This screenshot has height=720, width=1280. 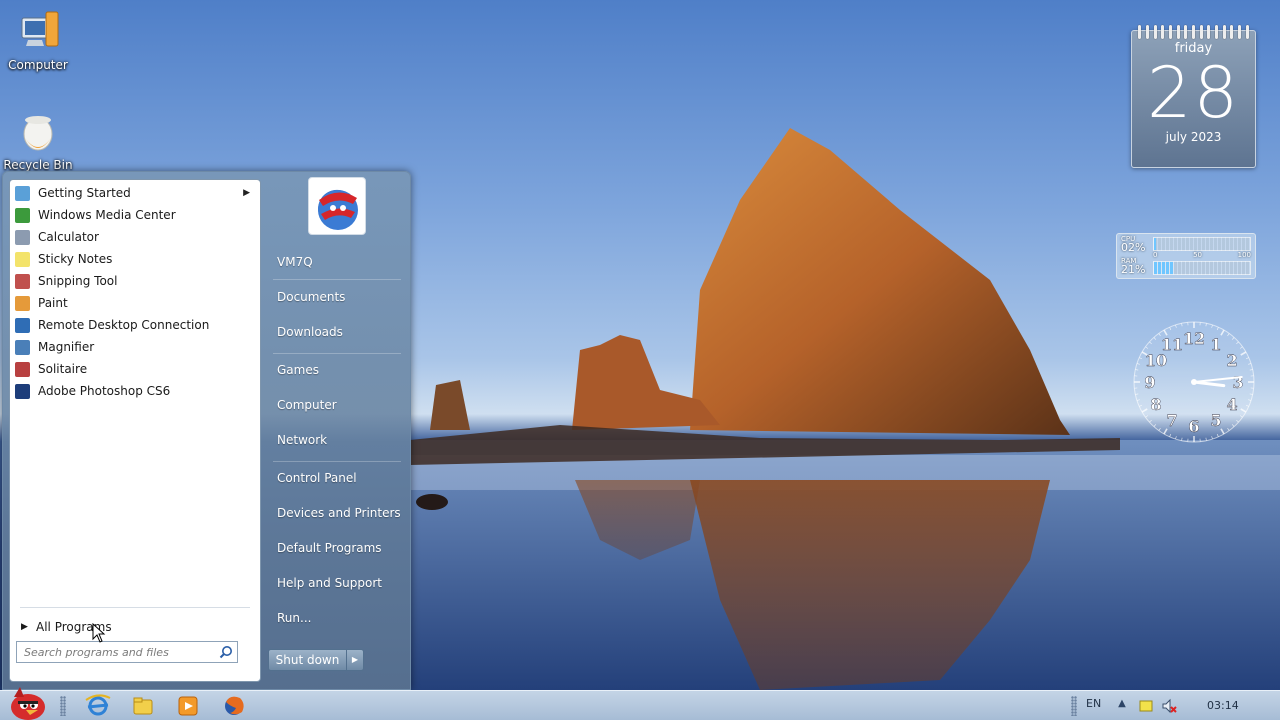 I want to click on shutdown-button: Shut down, so click(x=307, y=660).